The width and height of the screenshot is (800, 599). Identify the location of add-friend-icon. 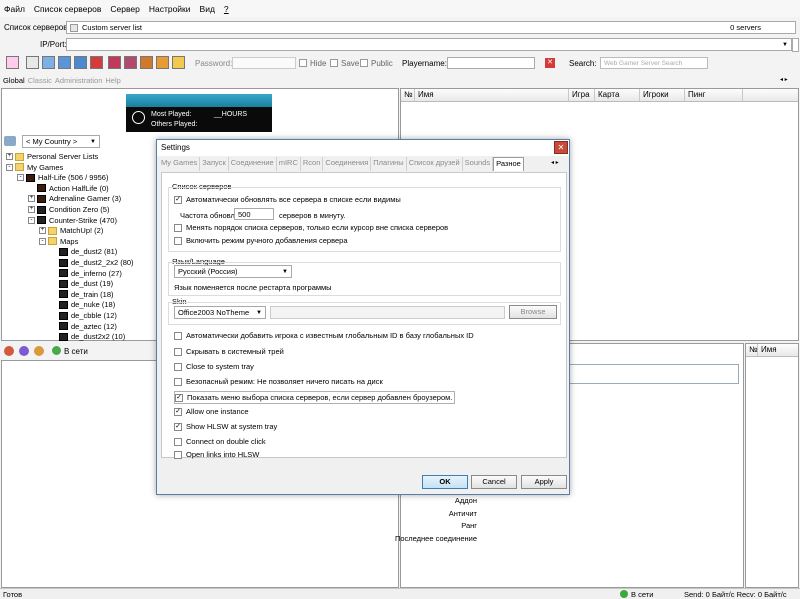
(9, 351).